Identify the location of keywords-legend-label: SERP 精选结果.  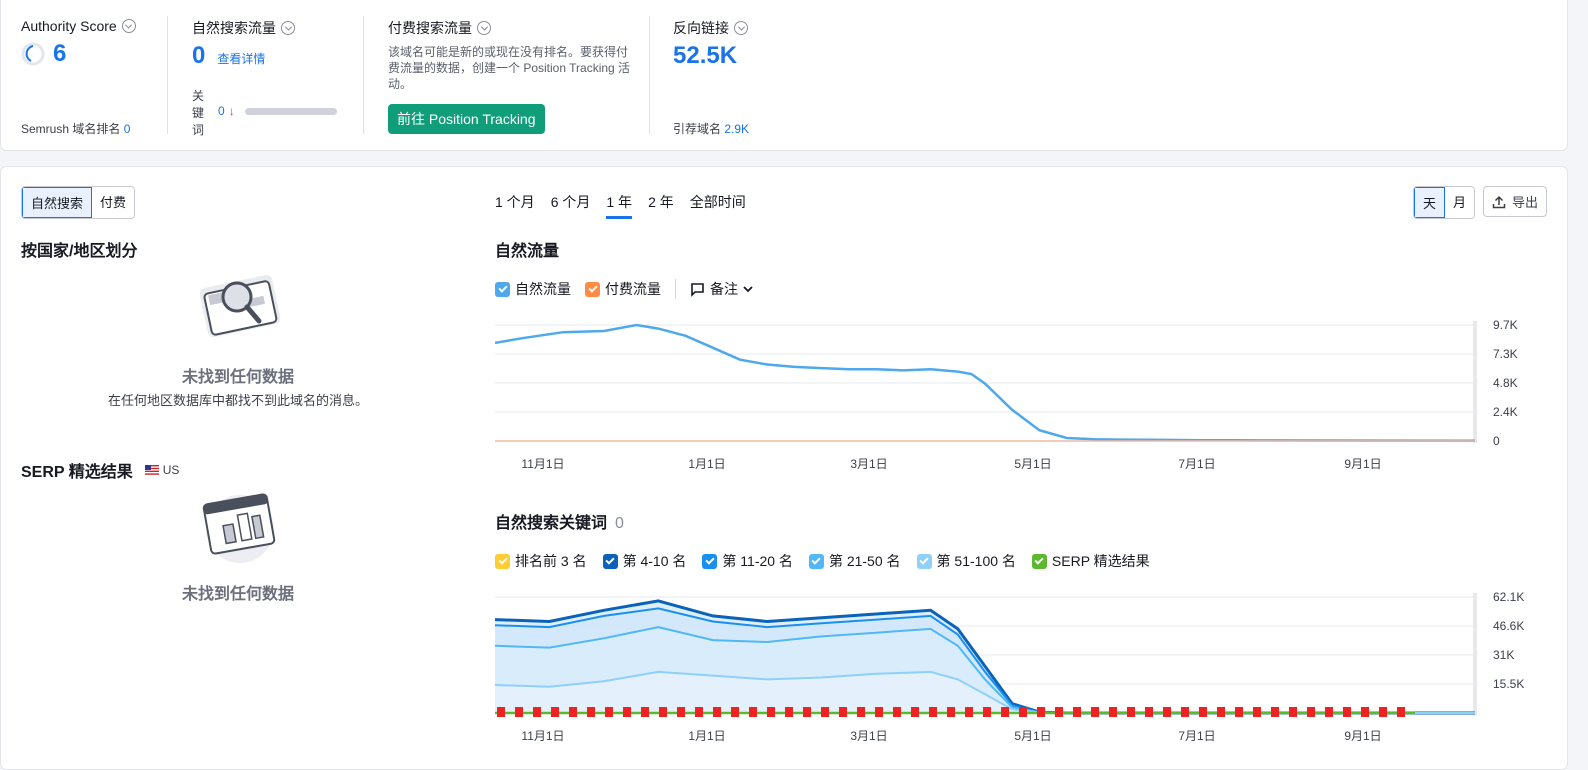
(1100, 561).